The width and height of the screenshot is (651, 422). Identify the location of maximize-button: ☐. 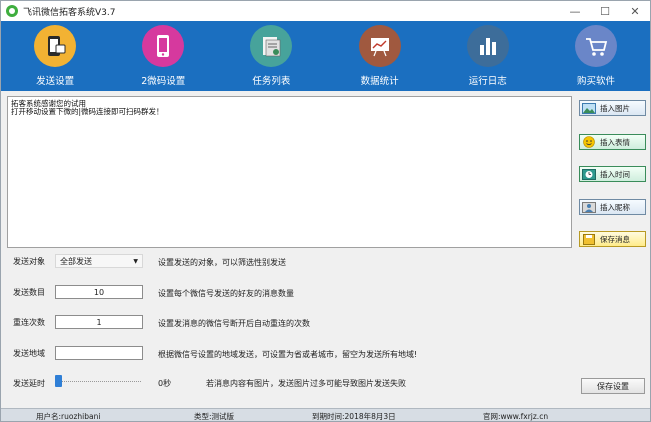
(605, 11).